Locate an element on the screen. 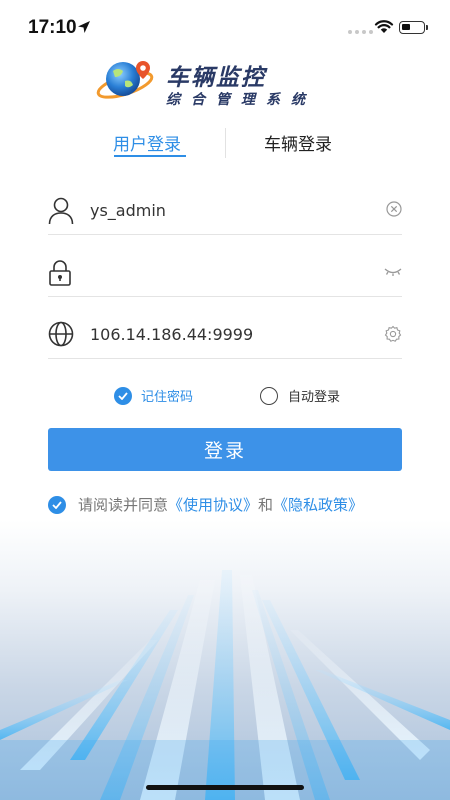 The image size is (450, 800). terms-link: 《使用协议》 is located at coordinates (213, 504).